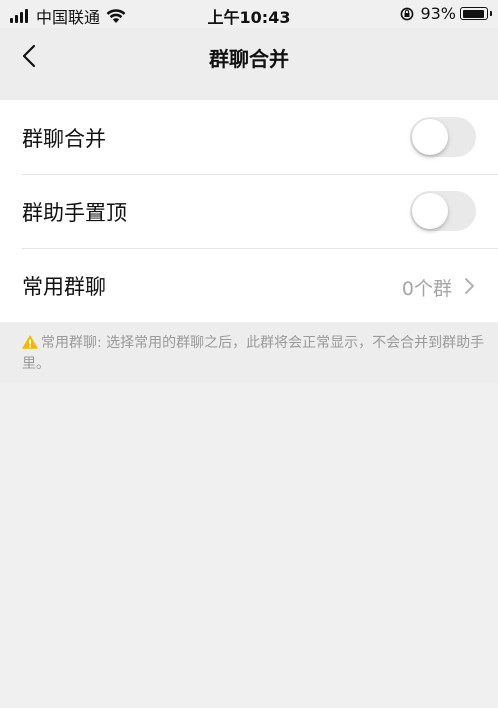 Image resolution: width=498 pixels, height=708 pixels. I want to click on tip-note: 常用群聊: 选择常用的群聊之后，此群将会正常显示，不会合并到群助手里。, so click(249, 353).